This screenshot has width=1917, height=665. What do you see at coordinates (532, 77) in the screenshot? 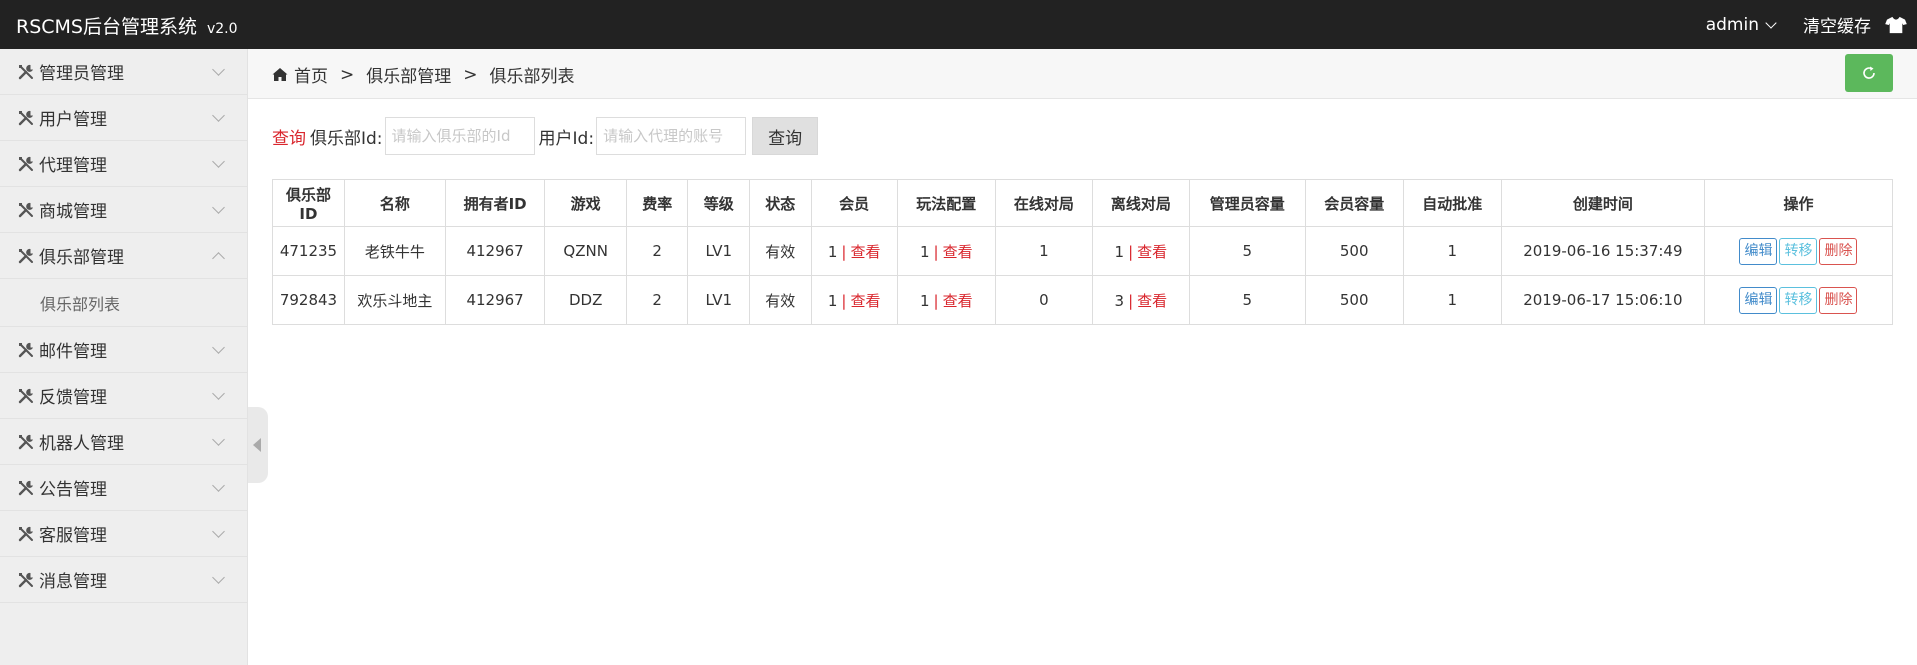
I see `breadcrumb-club-list: 俱乐部列表` at bounding box center [532, 77].